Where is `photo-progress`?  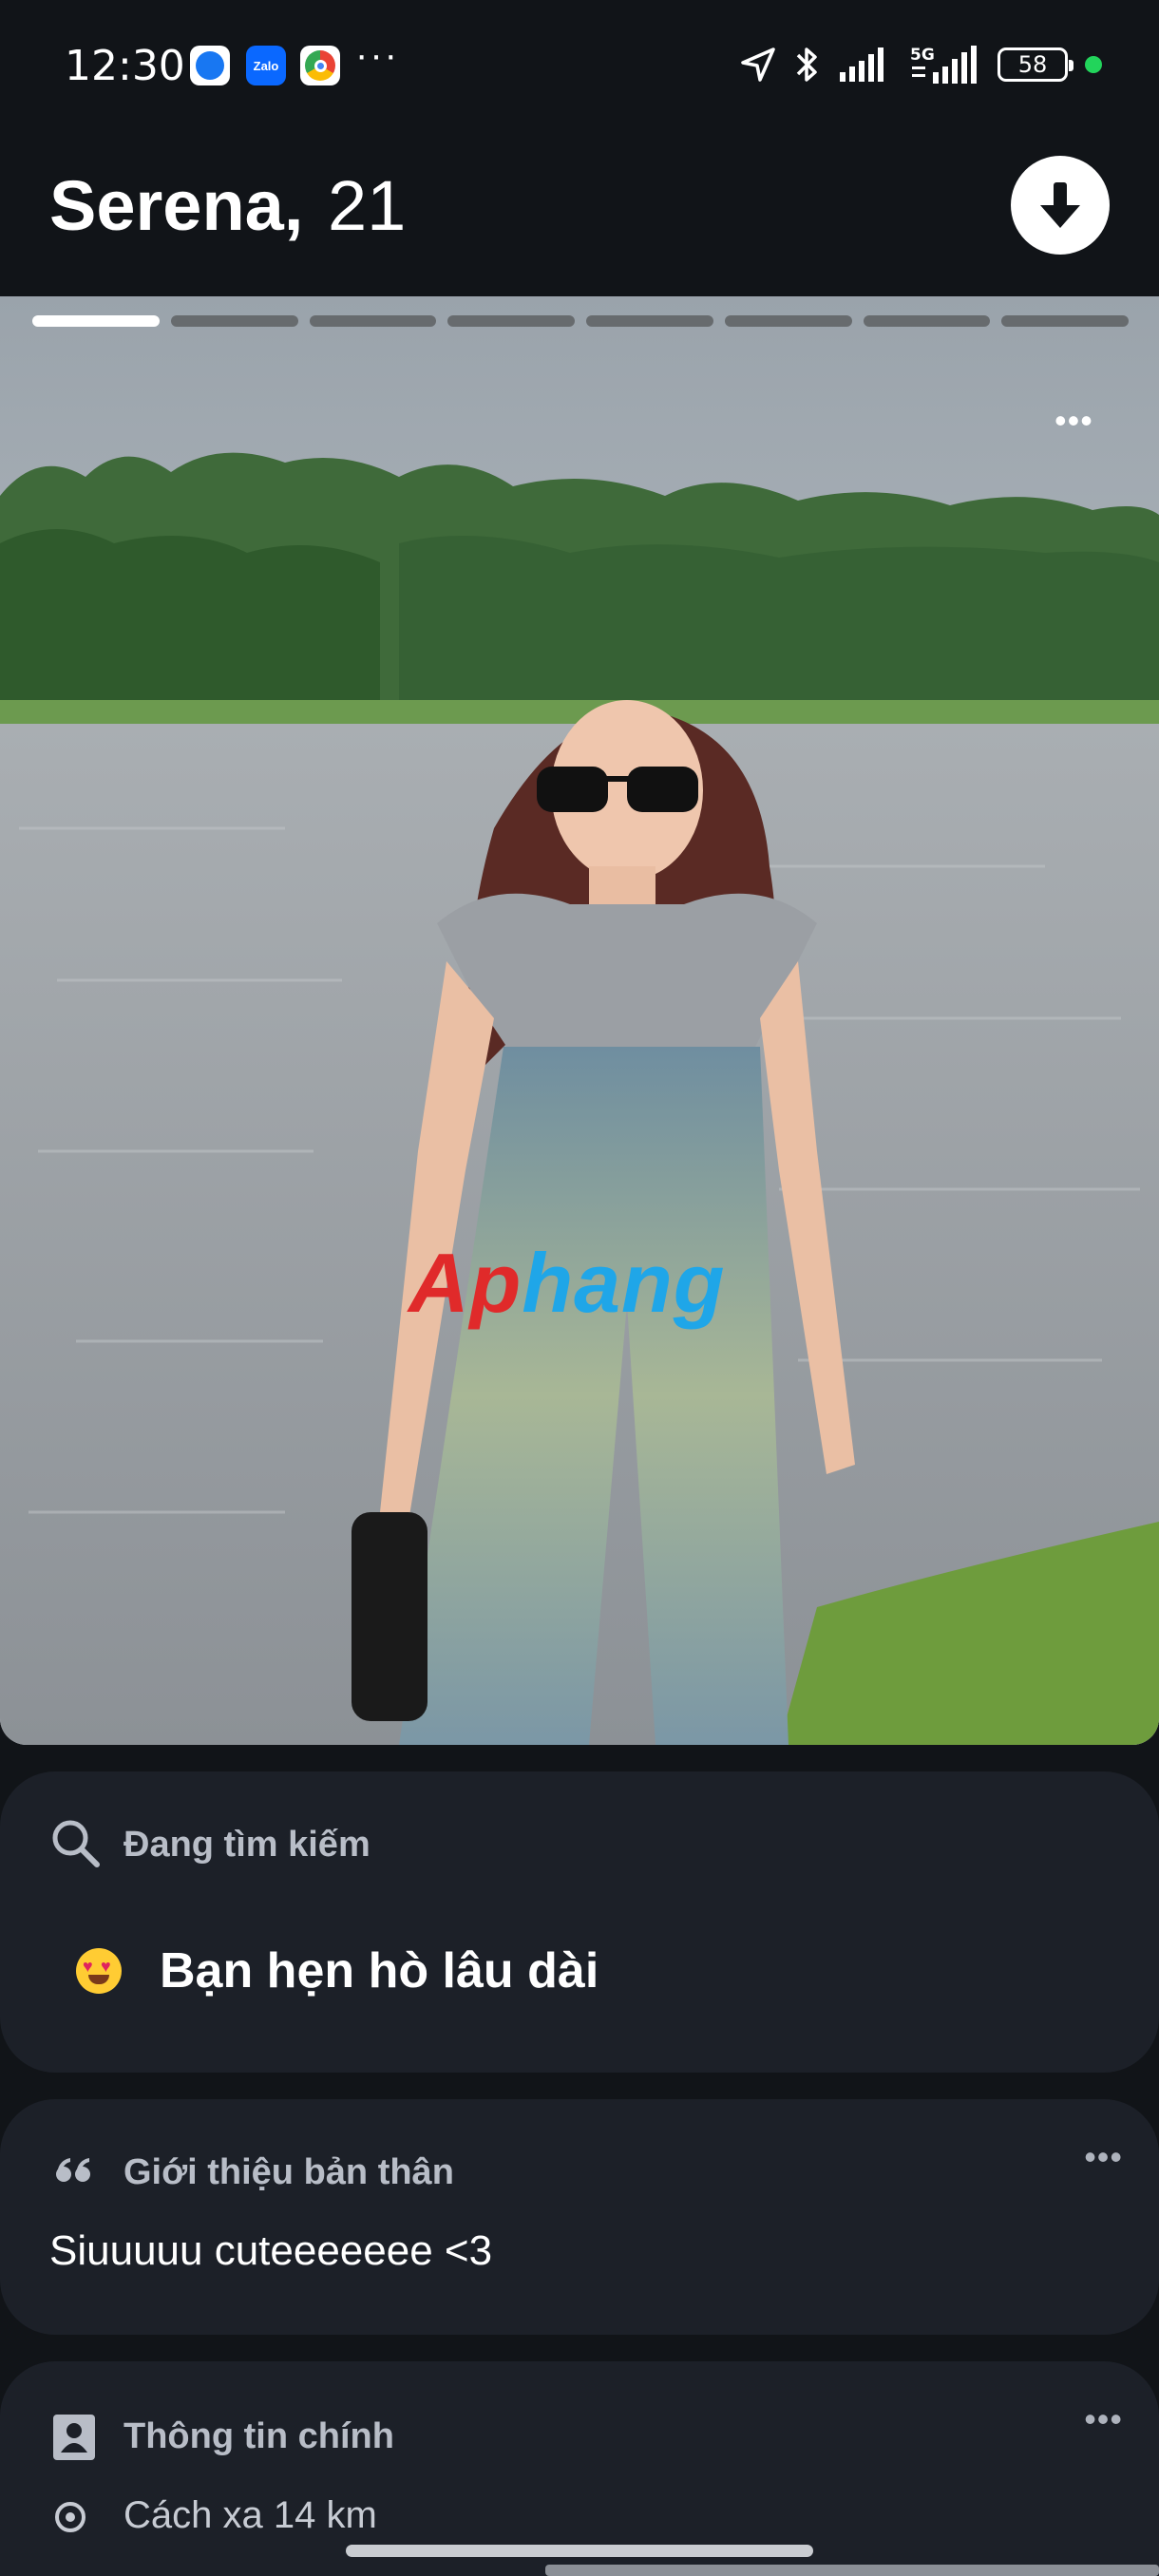
photo-progress is located at coordinates (580, 323).